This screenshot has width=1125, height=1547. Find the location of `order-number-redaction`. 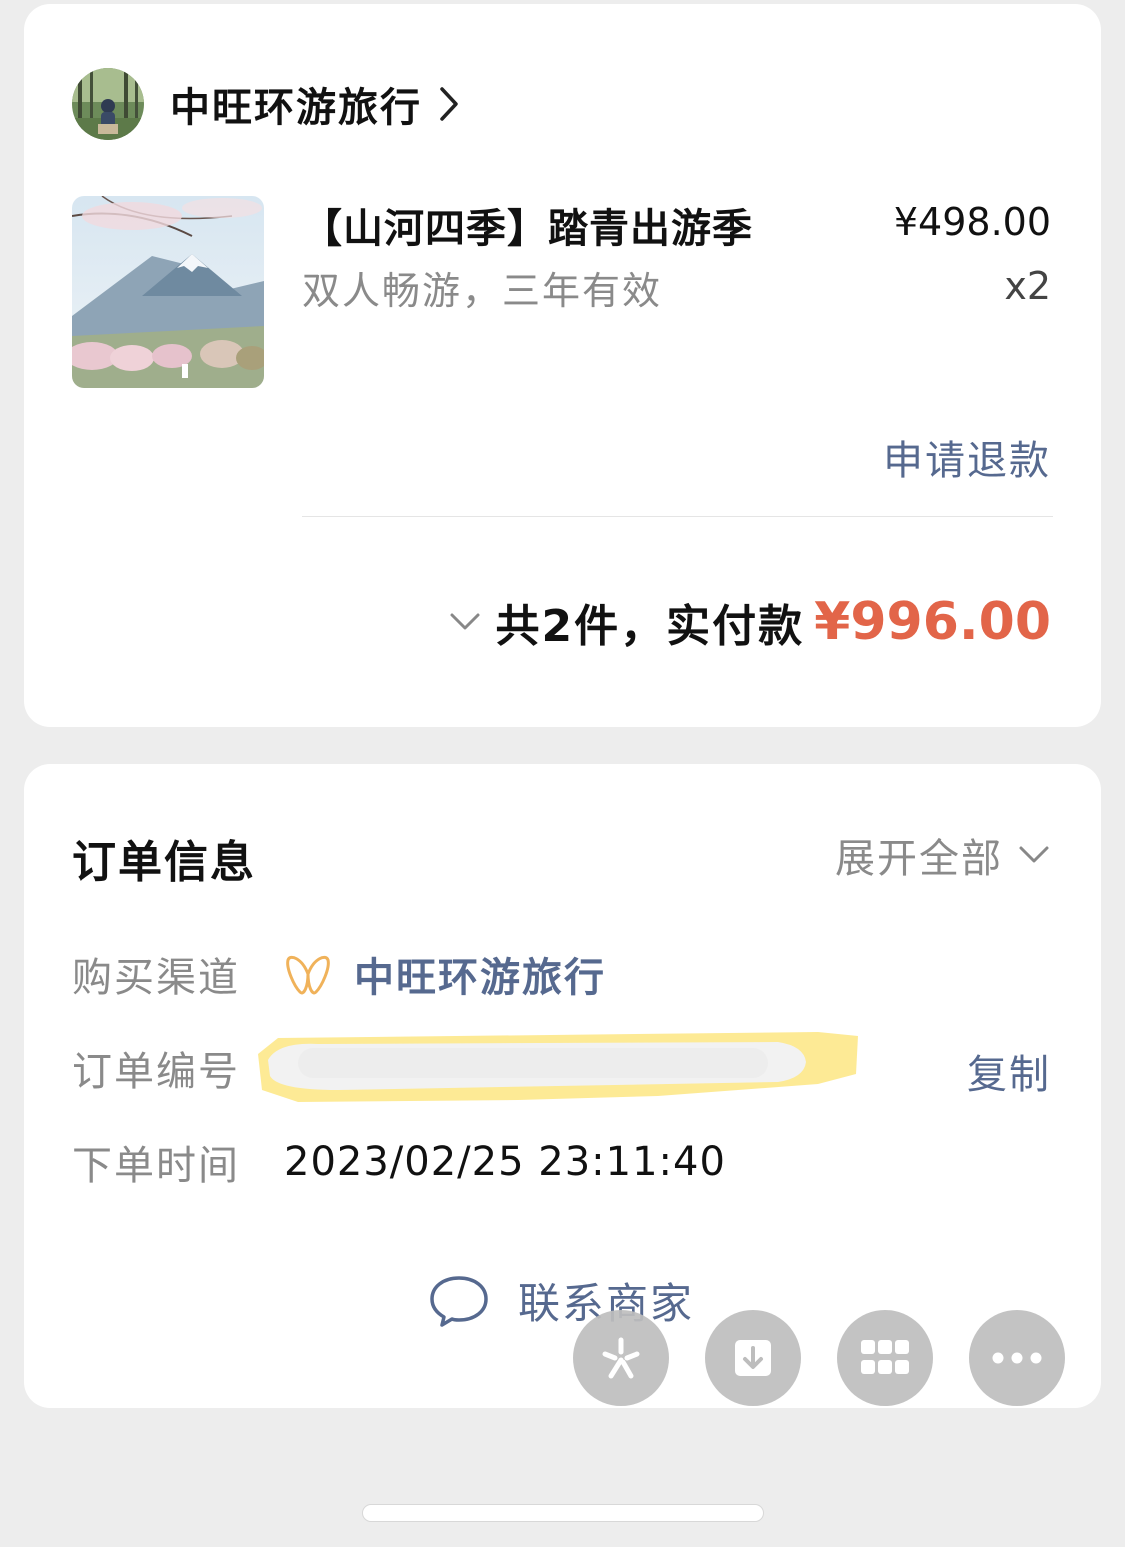

order-number-redaction is located at coordinates (558, 1067).